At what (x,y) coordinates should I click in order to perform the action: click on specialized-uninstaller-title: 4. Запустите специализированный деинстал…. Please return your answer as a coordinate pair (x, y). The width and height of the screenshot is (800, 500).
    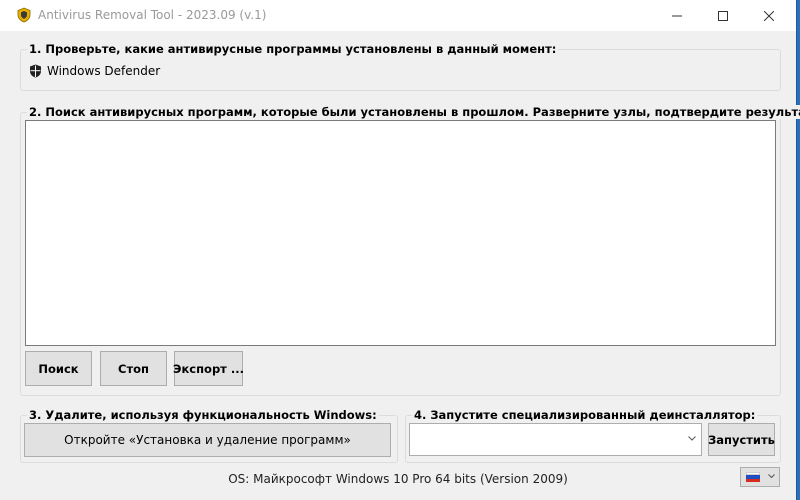
    Looking at the image, I should click on (585, 415).